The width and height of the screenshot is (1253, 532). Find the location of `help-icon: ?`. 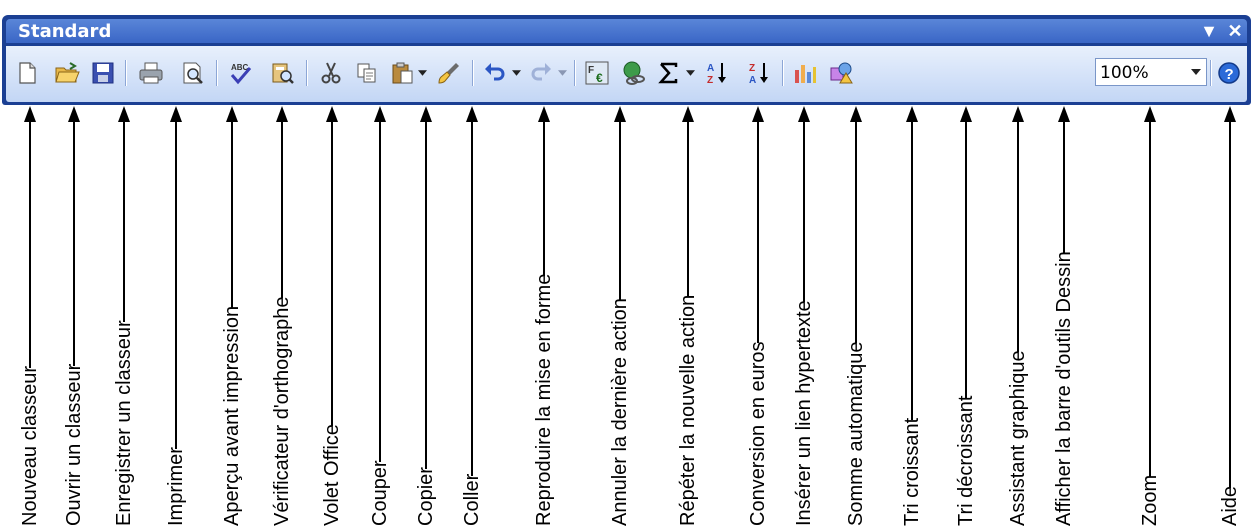

help-icon: ? is located at coordinates (1229, 73).